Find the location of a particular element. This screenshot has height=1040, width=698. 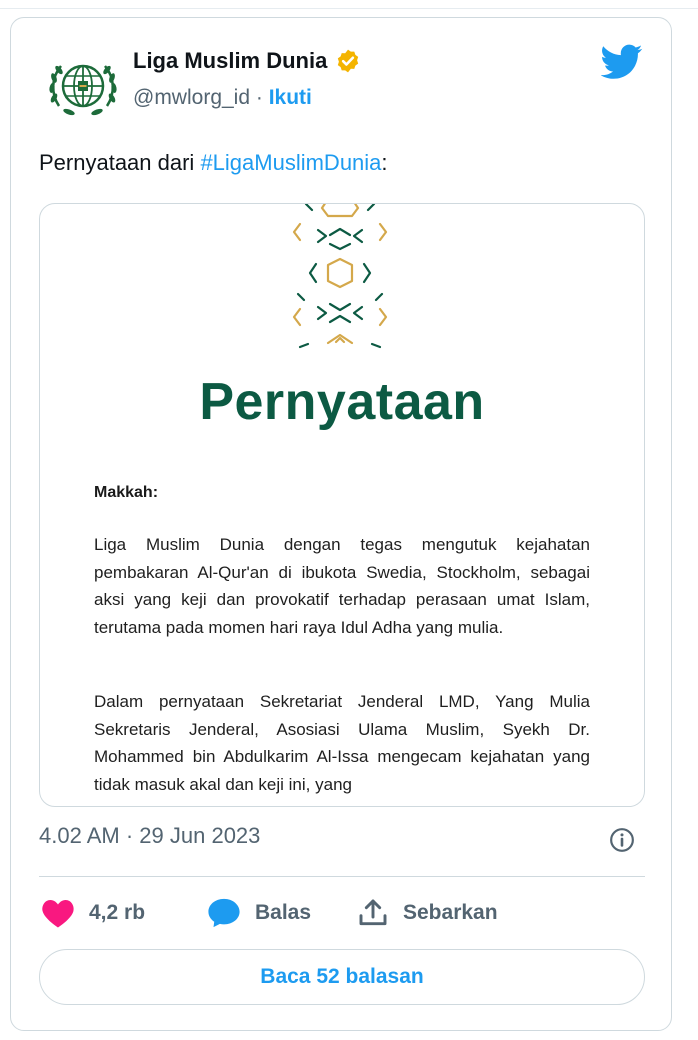

reply-button: Balas is located at coordinates (259, 913).